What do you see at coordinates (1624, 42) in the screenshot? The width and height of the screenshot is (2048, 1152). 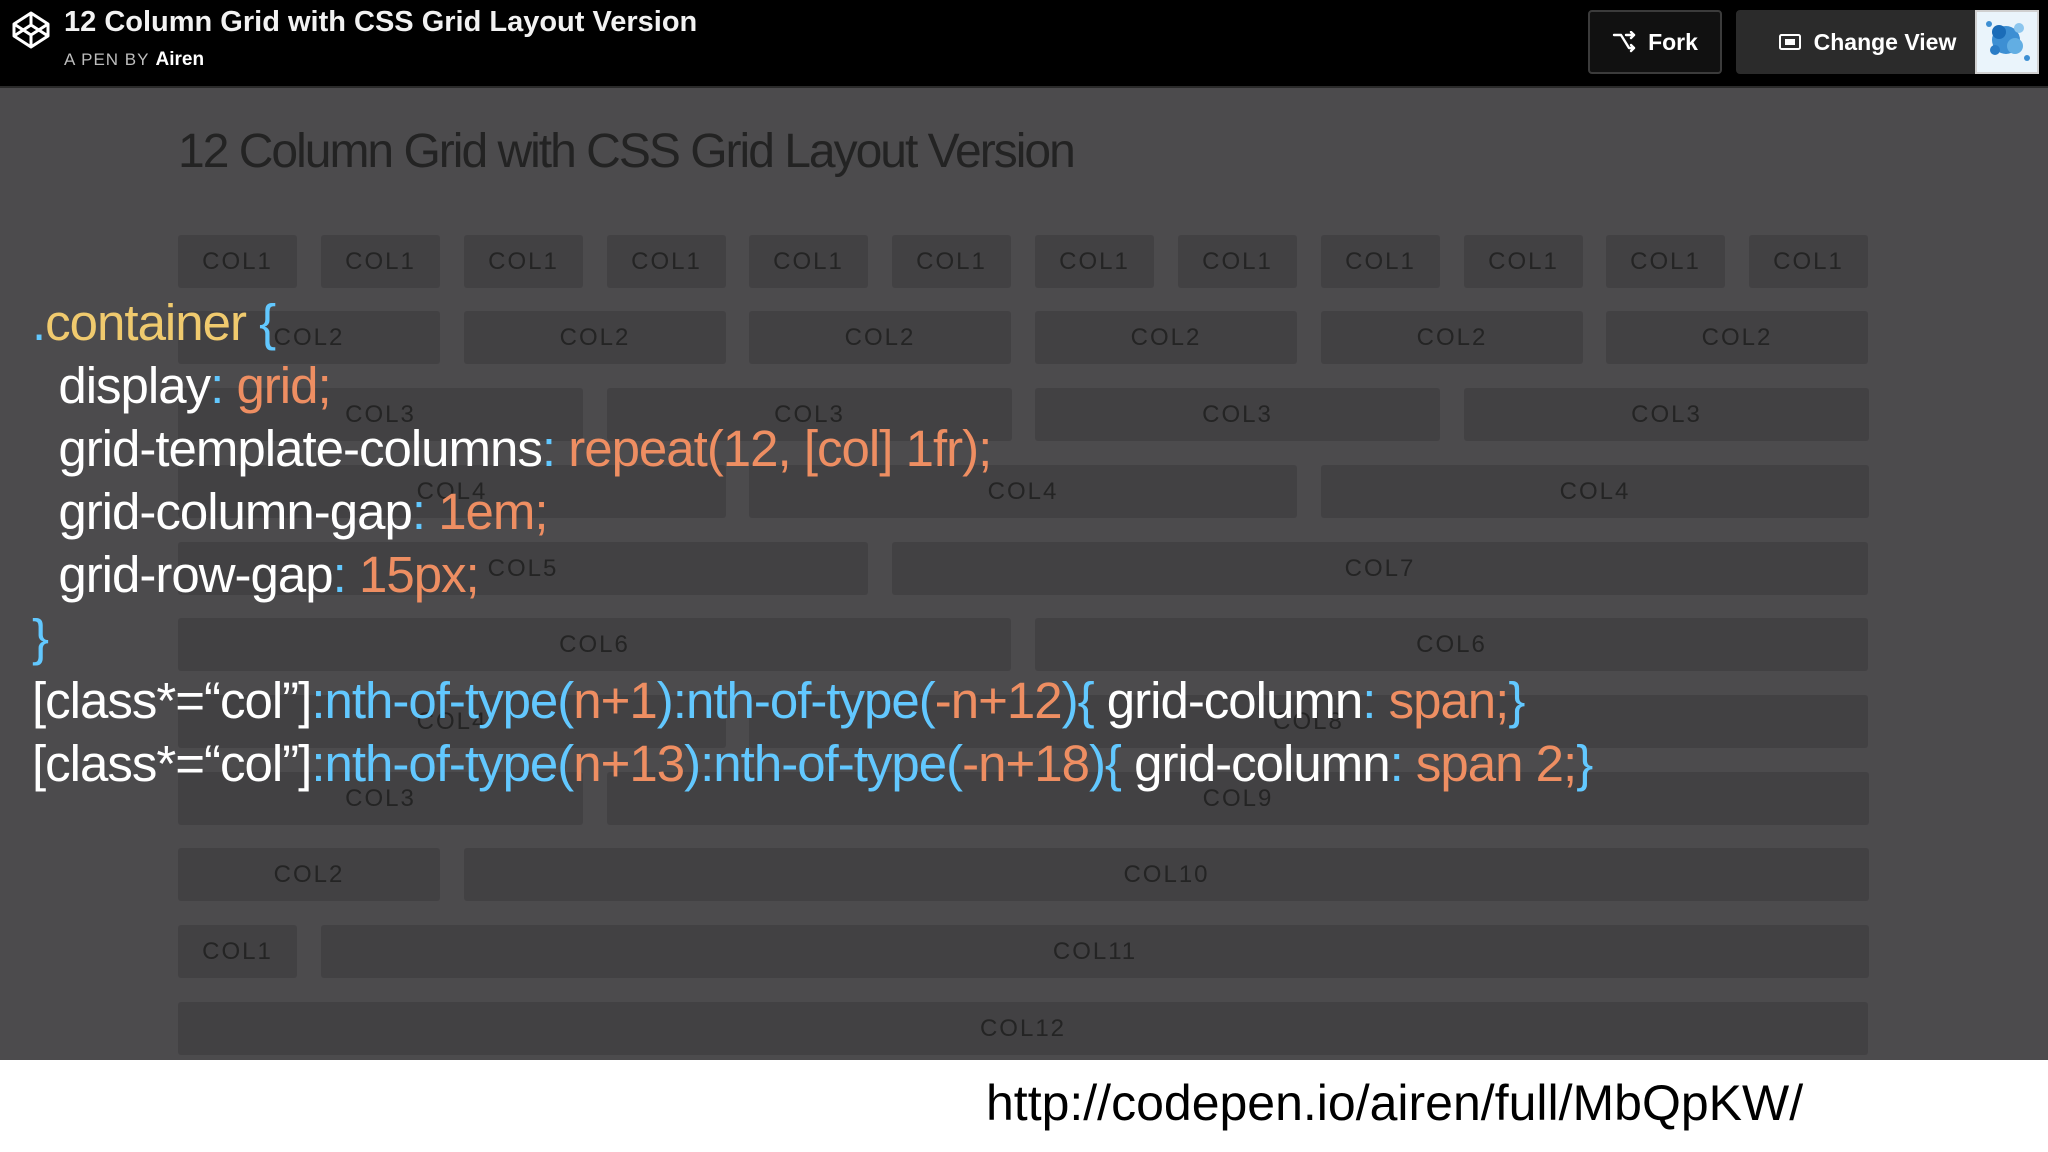 I see `fork-icon` at bounding box center [1624, 42].